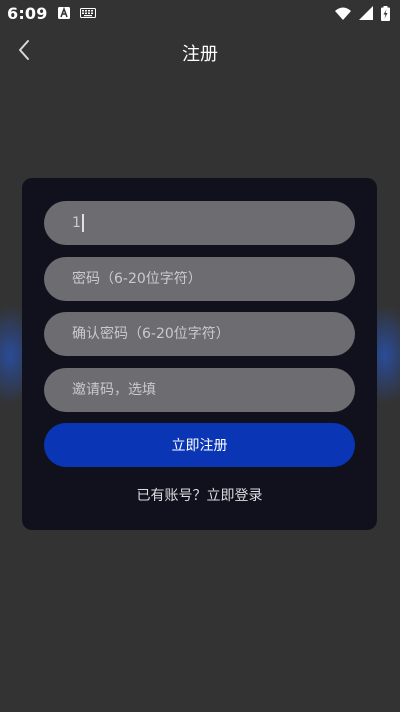  Describe the element at coordinates (199, 223) in the screenshot. I see `account-field: 1` at that location.